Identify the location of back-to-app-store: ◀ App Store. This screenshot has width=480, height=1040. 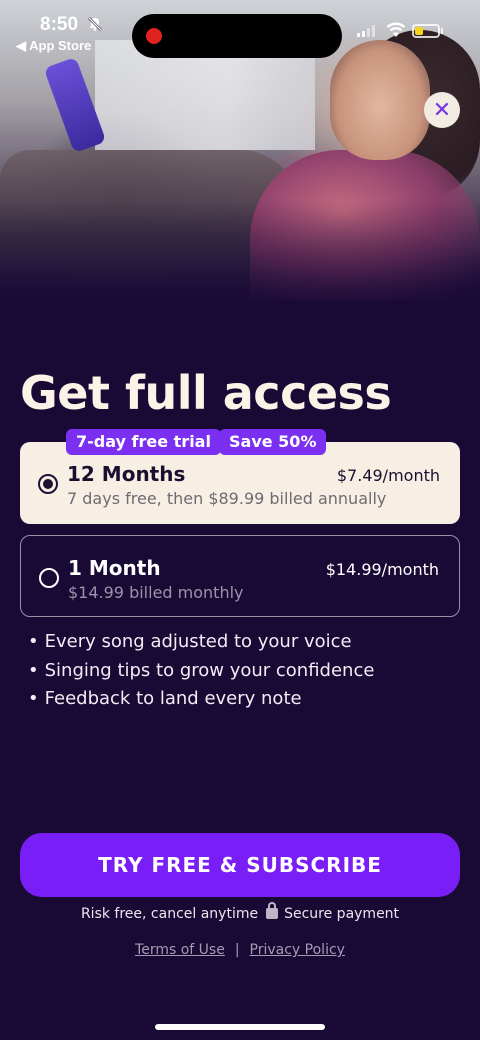
(53, 46).